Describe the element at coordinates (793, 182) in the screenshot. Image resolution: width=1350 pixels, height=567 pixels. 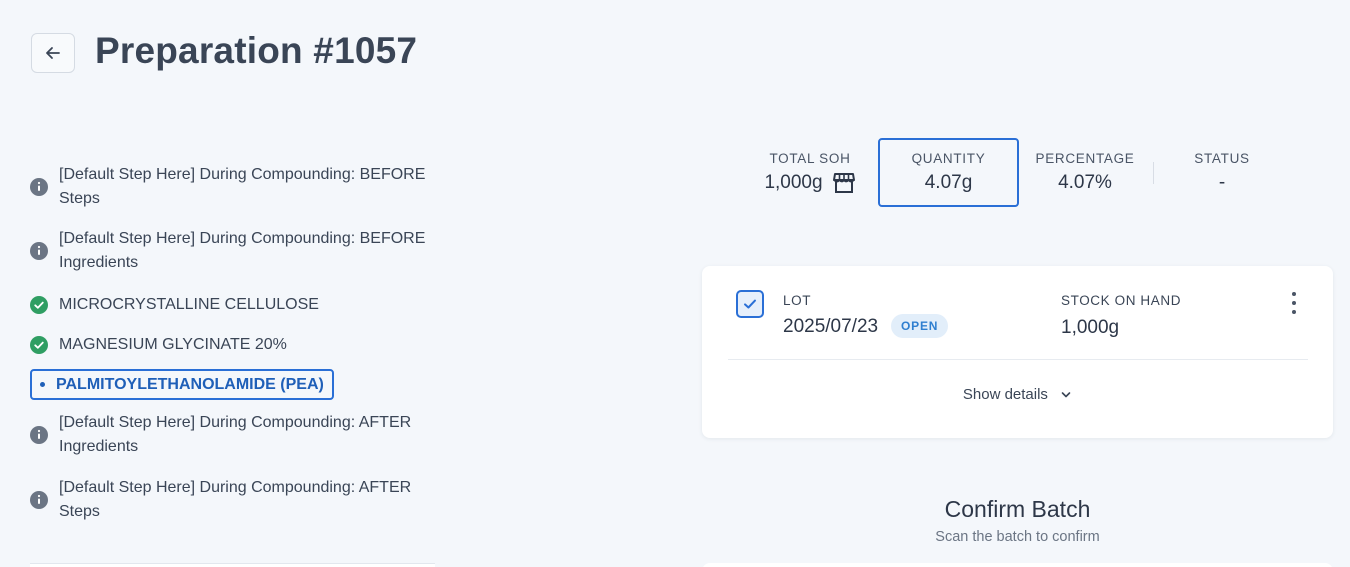
I see `stat-value: 1,000g` at that location.